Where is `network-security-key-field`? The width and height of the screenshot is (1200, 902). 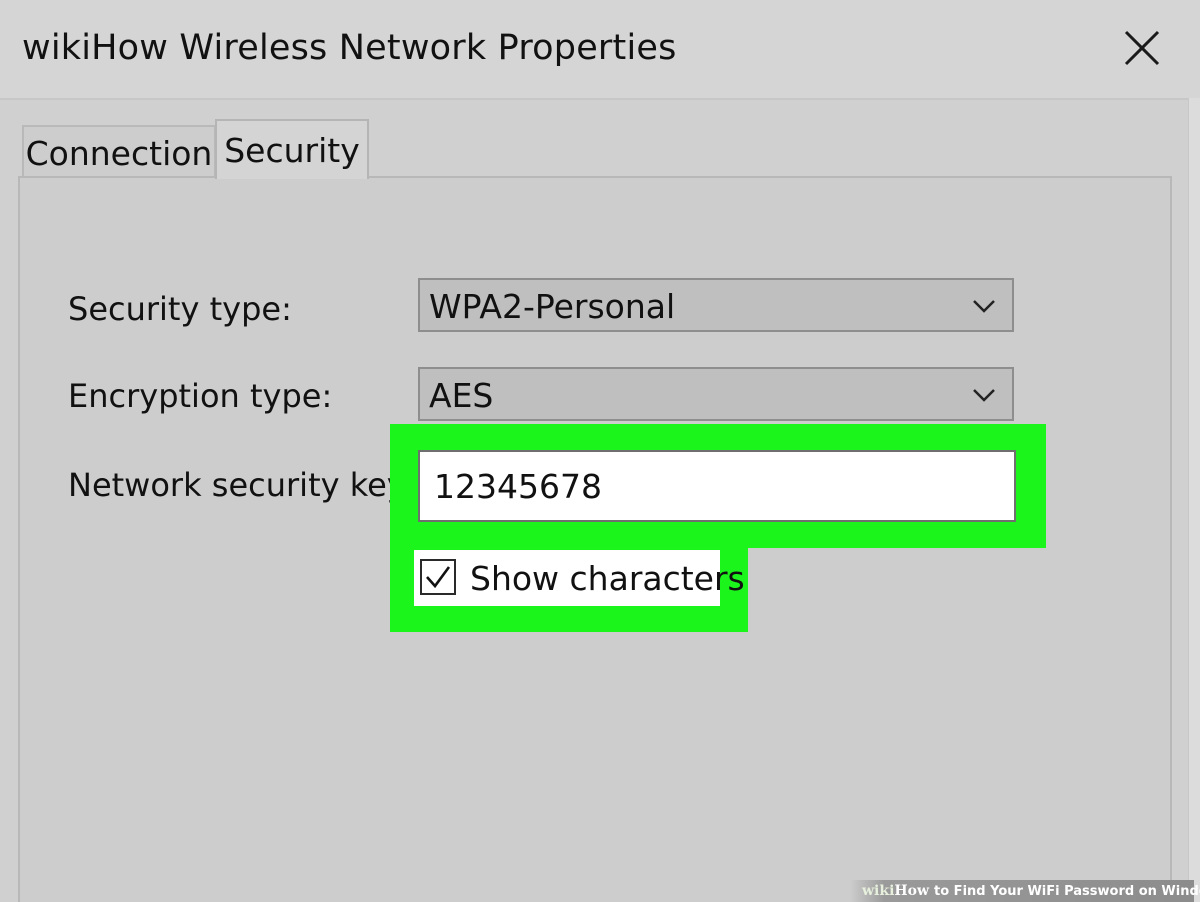
network-security-key-field is located at coordinates (717, 486).